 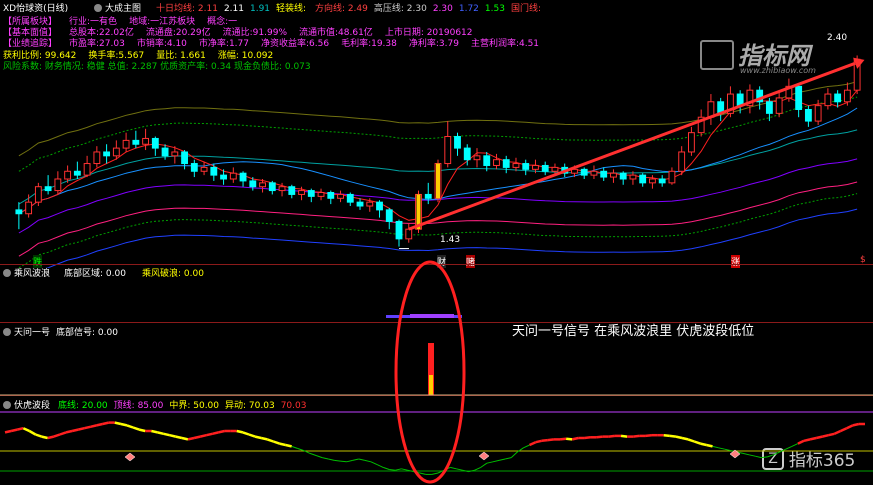 What do you see at coordinates (26, 331) in the screenshot?
I see `pane3-title: 天问一号` at bounding box center [26, 331].